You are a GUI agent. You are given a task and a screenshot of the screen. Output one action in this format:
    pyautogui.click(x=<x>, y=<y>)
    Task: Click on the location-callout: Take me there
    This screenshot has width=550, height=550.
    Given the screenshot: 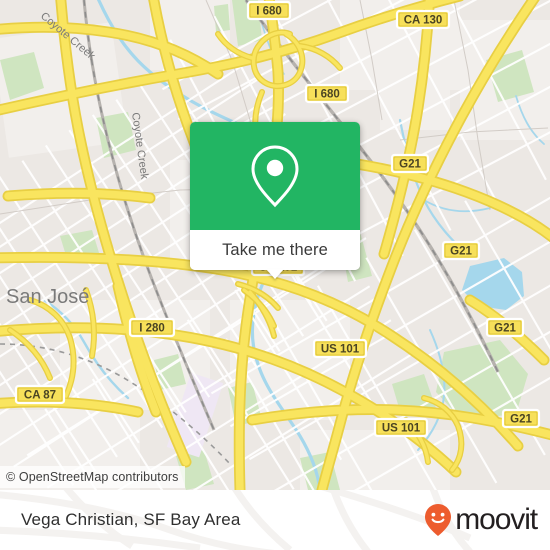 What is the action you would take?
    pyautogui.click(x=275, y=200)
    